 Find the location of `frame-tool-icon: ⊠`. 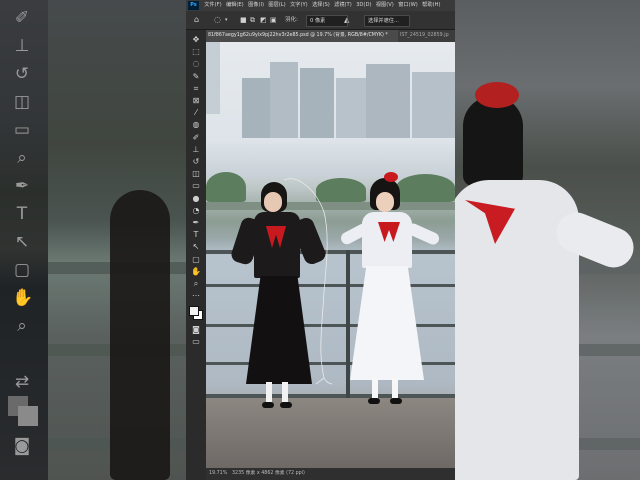

frame-tool-icon: ⊠ is located at coordinates (196, 100).